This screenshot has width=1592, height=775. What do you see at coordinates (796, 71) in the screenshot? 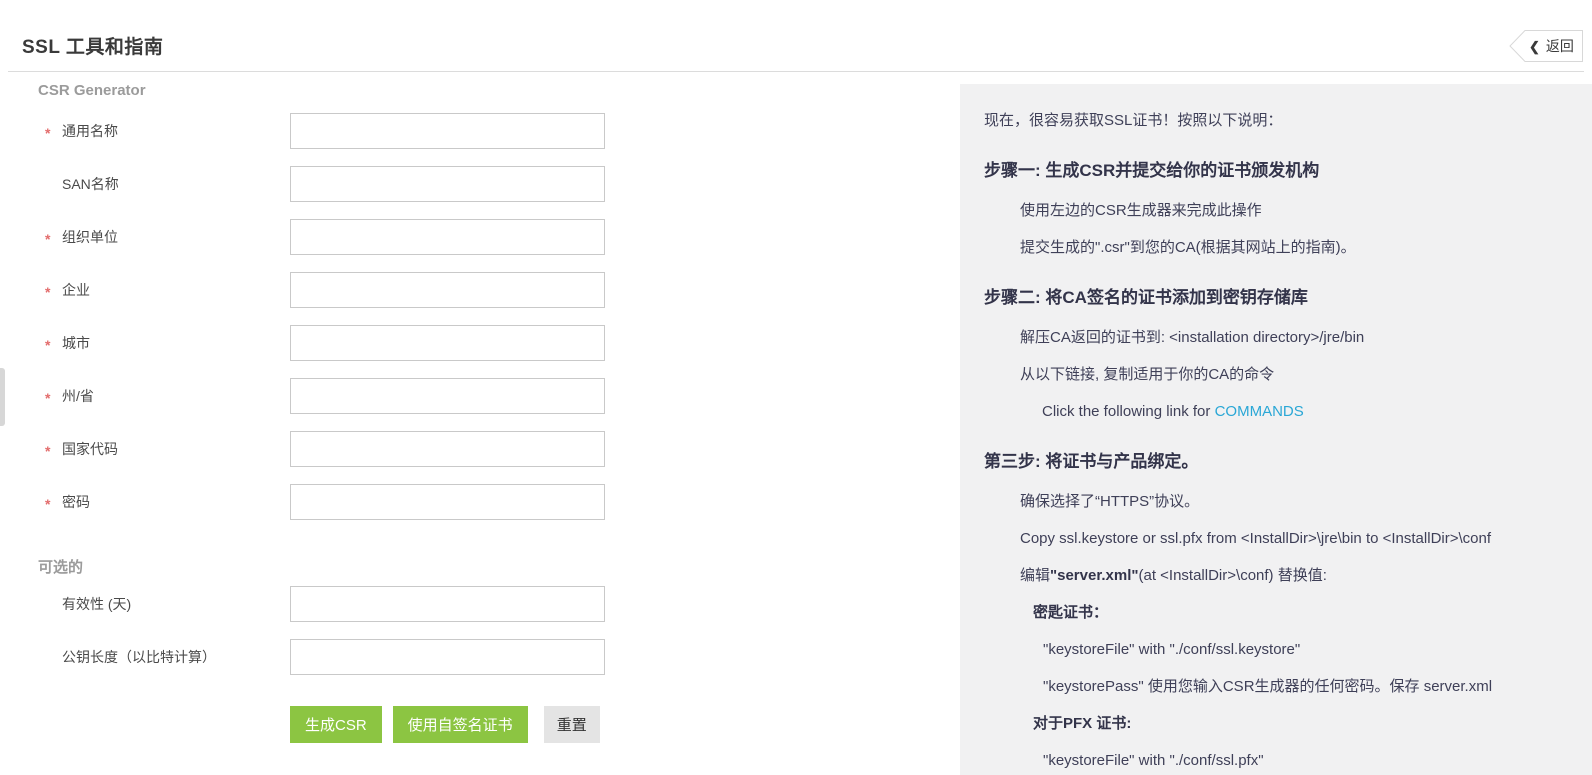
I see `header-divider` at bounding box center [796, 71].